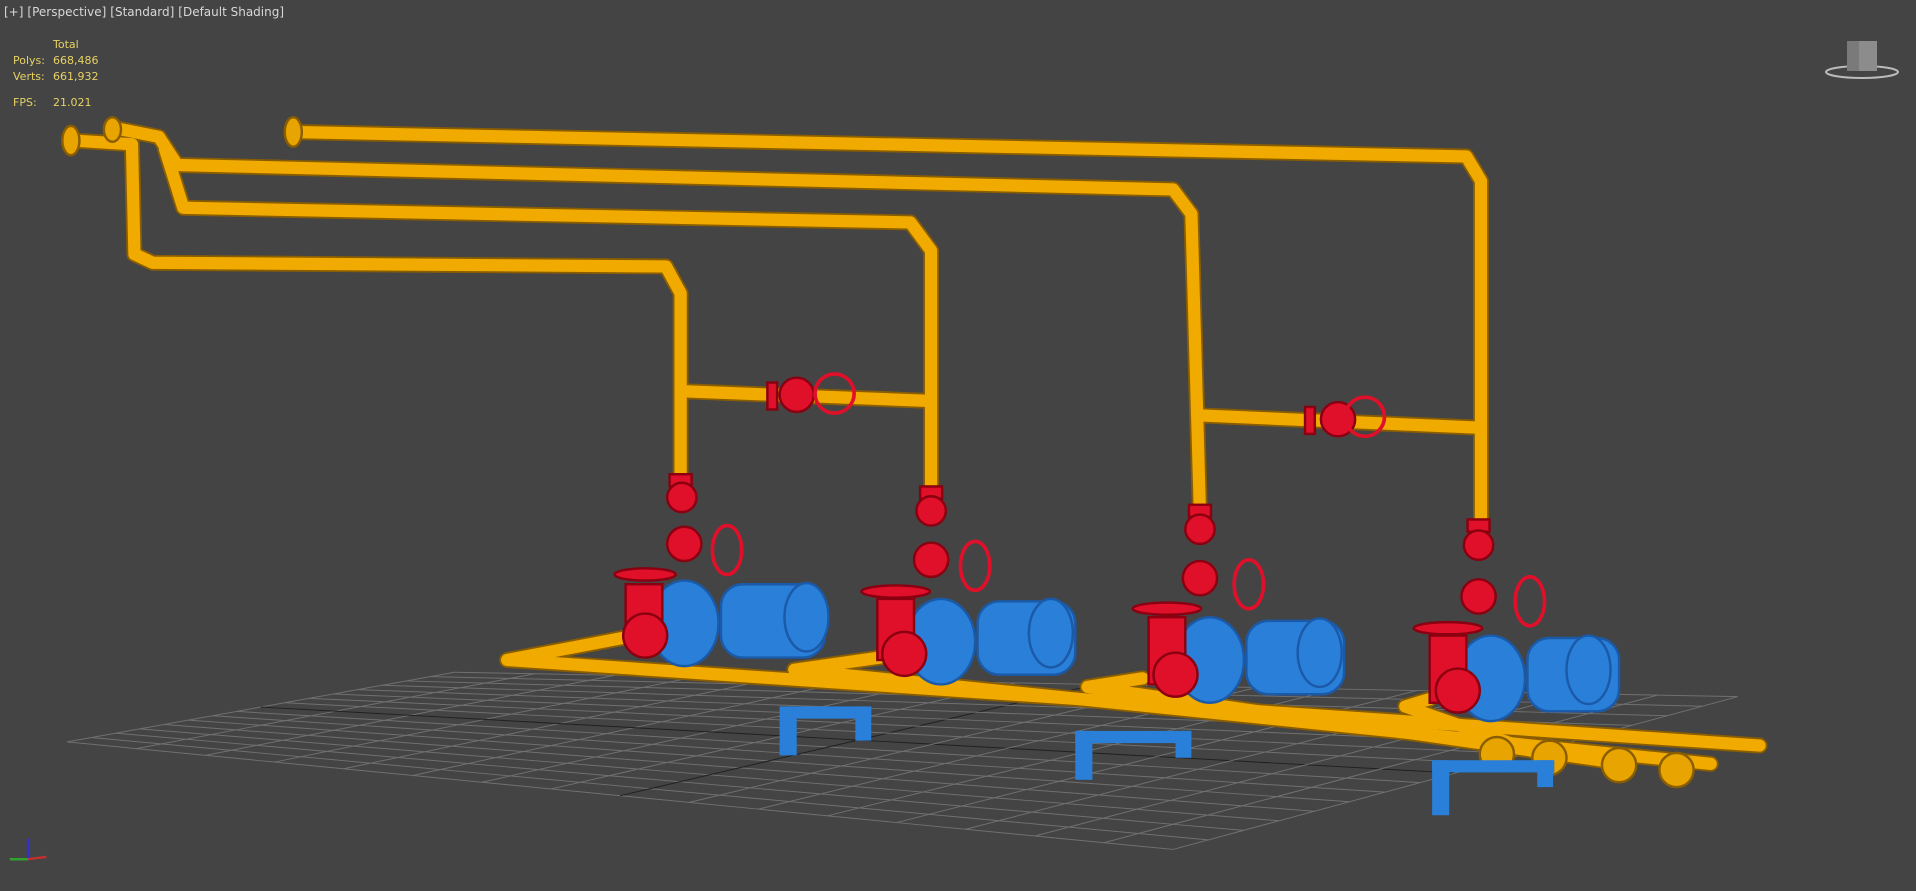 Image resolution: width=1916 pixels, height=891 pixels. Describe the element at coordinates (29, 76) in the screenshot. I see `verts-label: Verts:` at that location.